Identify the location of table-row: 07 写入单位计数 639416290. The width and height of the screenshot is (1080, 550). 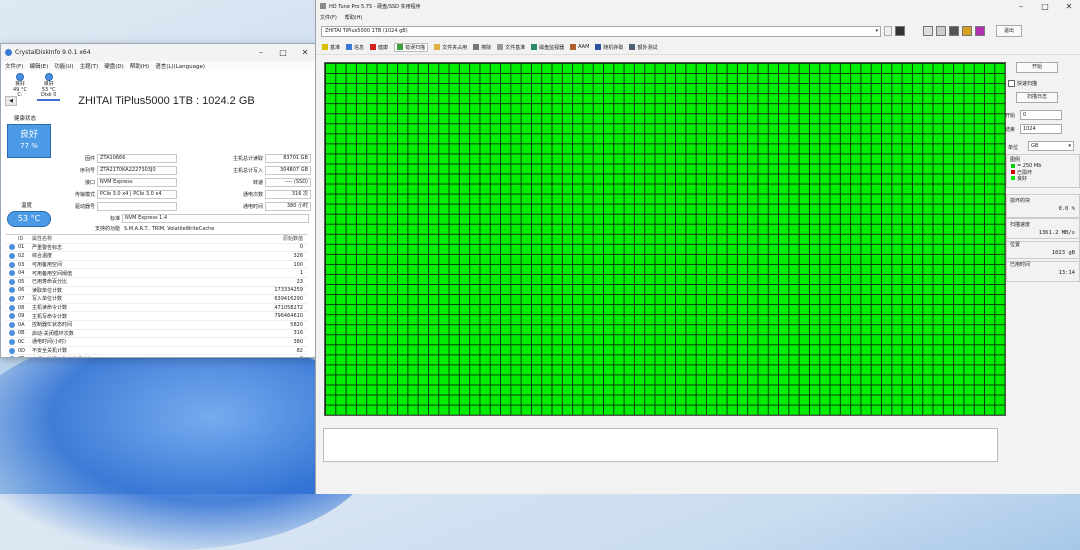
(156, 299).